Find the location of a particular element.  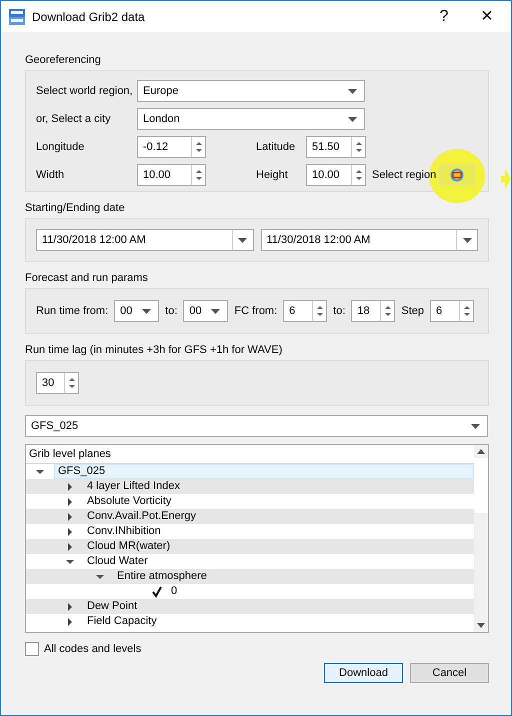

tree-item: 4 layer Lifted Index is located at coordinates (250, 486).